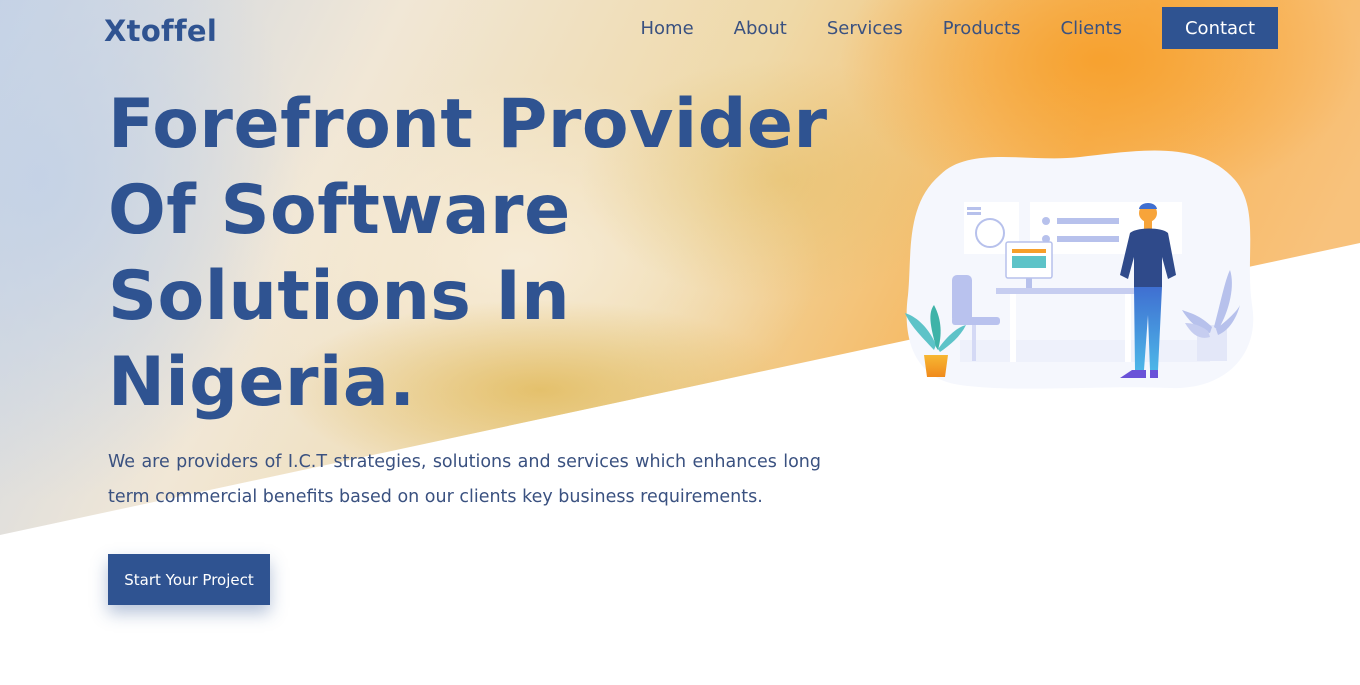 This screenshot has height=685, width=1360. I want to click on brand-logo: Xtoffel, so click(160, 31).